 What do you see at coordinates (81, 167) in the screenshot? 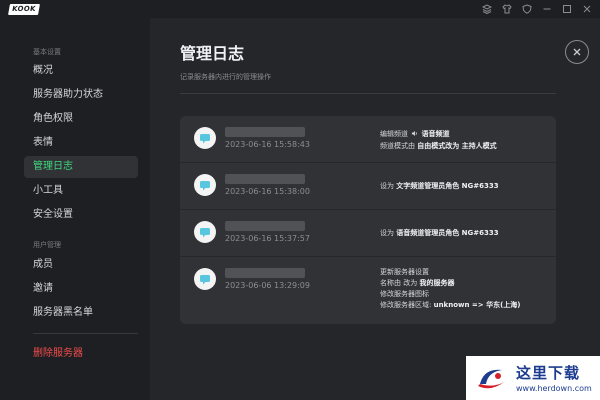
I see `sidebar-item-audit-log: 管理日志` at bounding box center [81, 167].